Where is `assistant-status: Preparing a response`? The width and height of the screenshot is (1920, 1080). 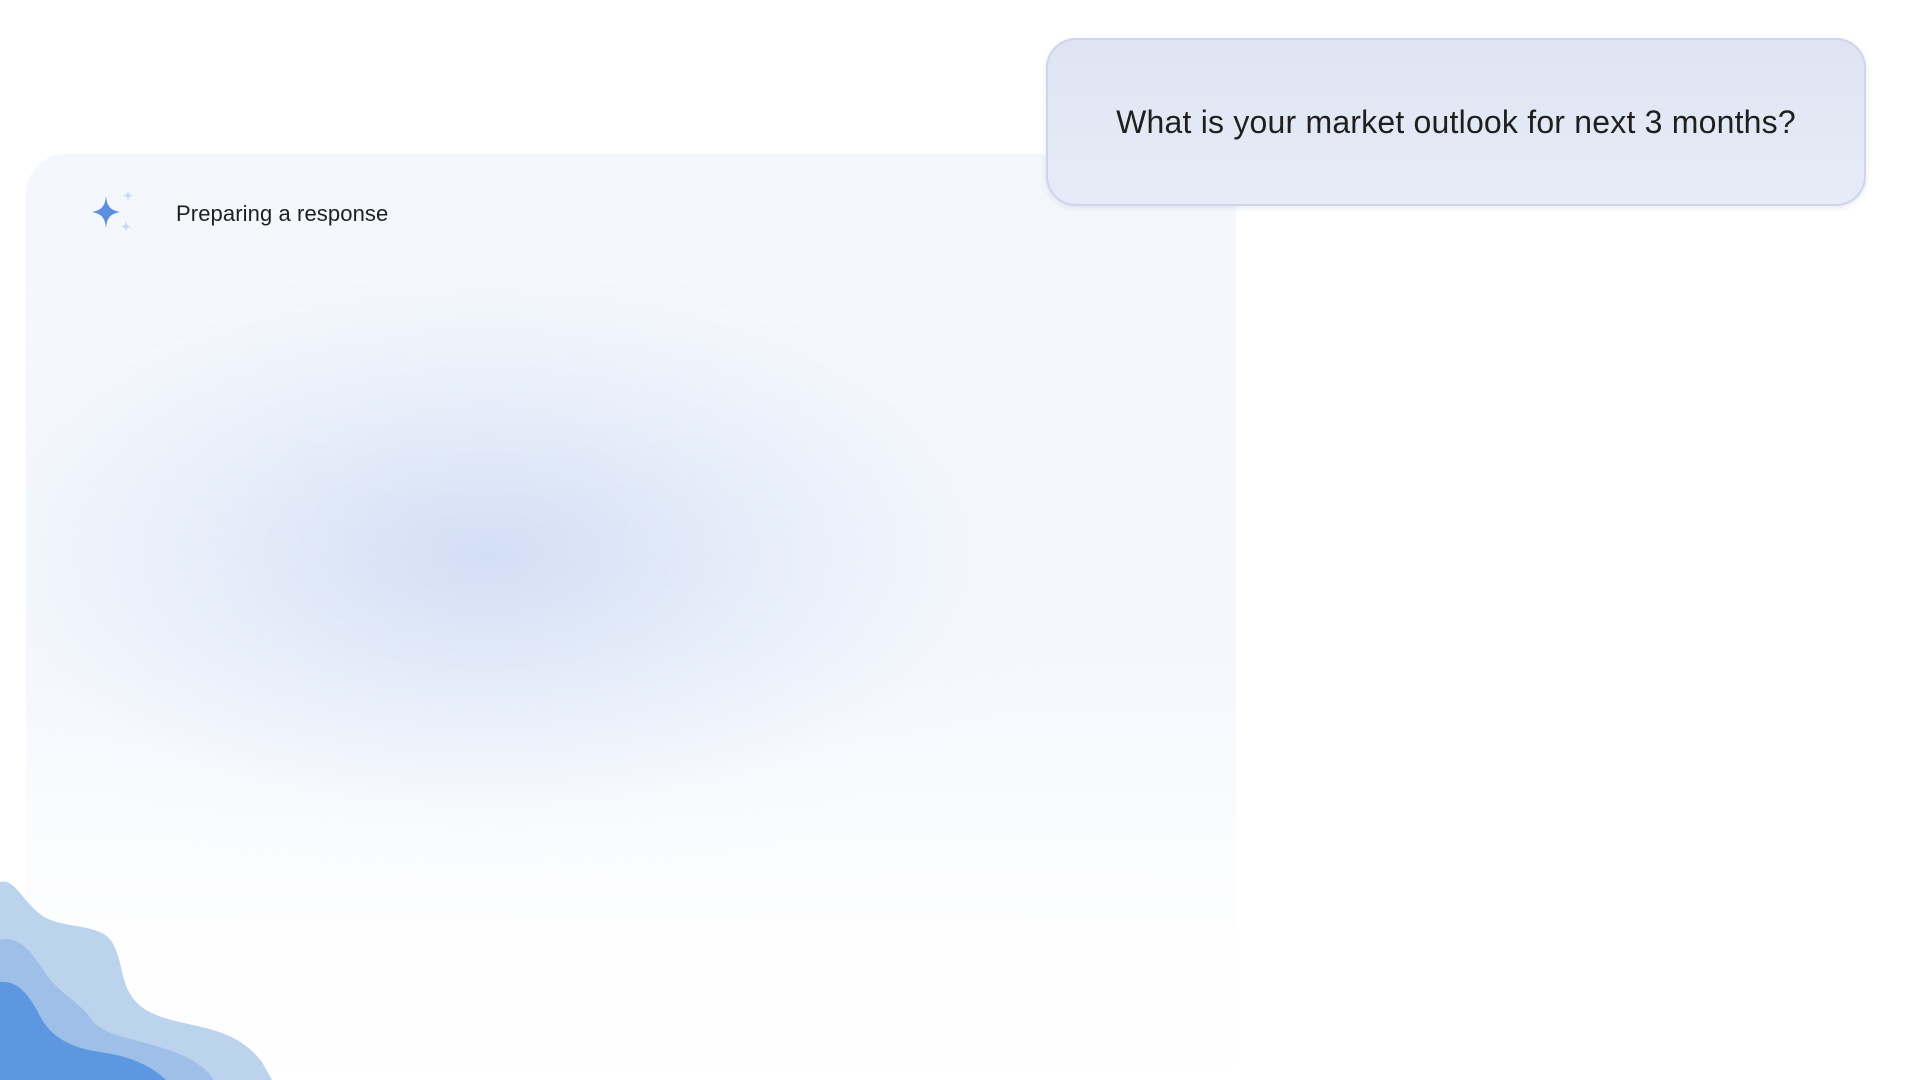 assistant-status: Preparing a response is located at coordinates (238, 214).